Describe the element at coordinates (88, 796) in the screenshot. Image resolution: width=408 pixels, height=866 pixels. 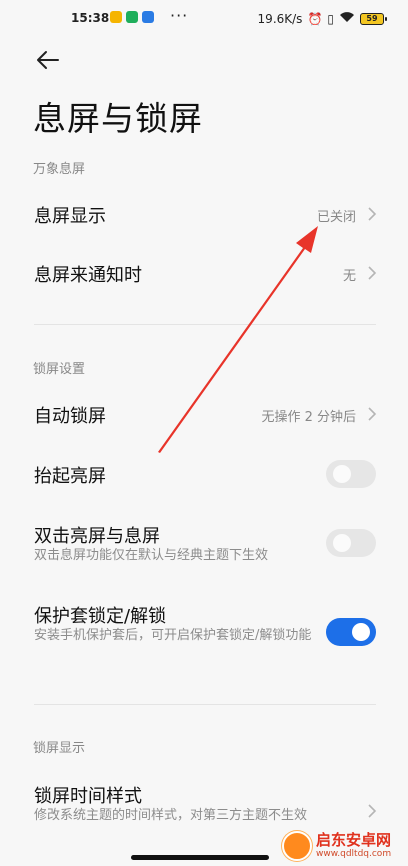
I see `item-title: 锁屏时间样式` at that location.